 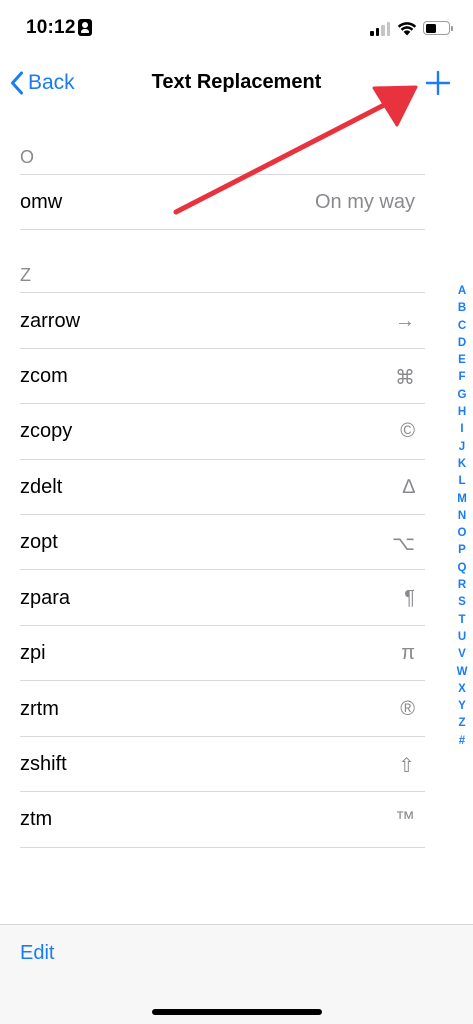 I want to click on shortcut-label: zdelt, so click(x=41, y=487).